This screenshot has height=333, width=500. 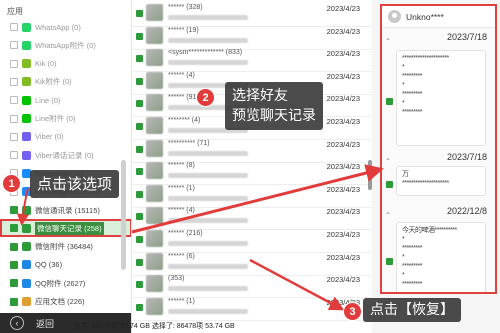 I want to click on sidebar-item: QQ附件 (2627), so click(x=65, y=283).